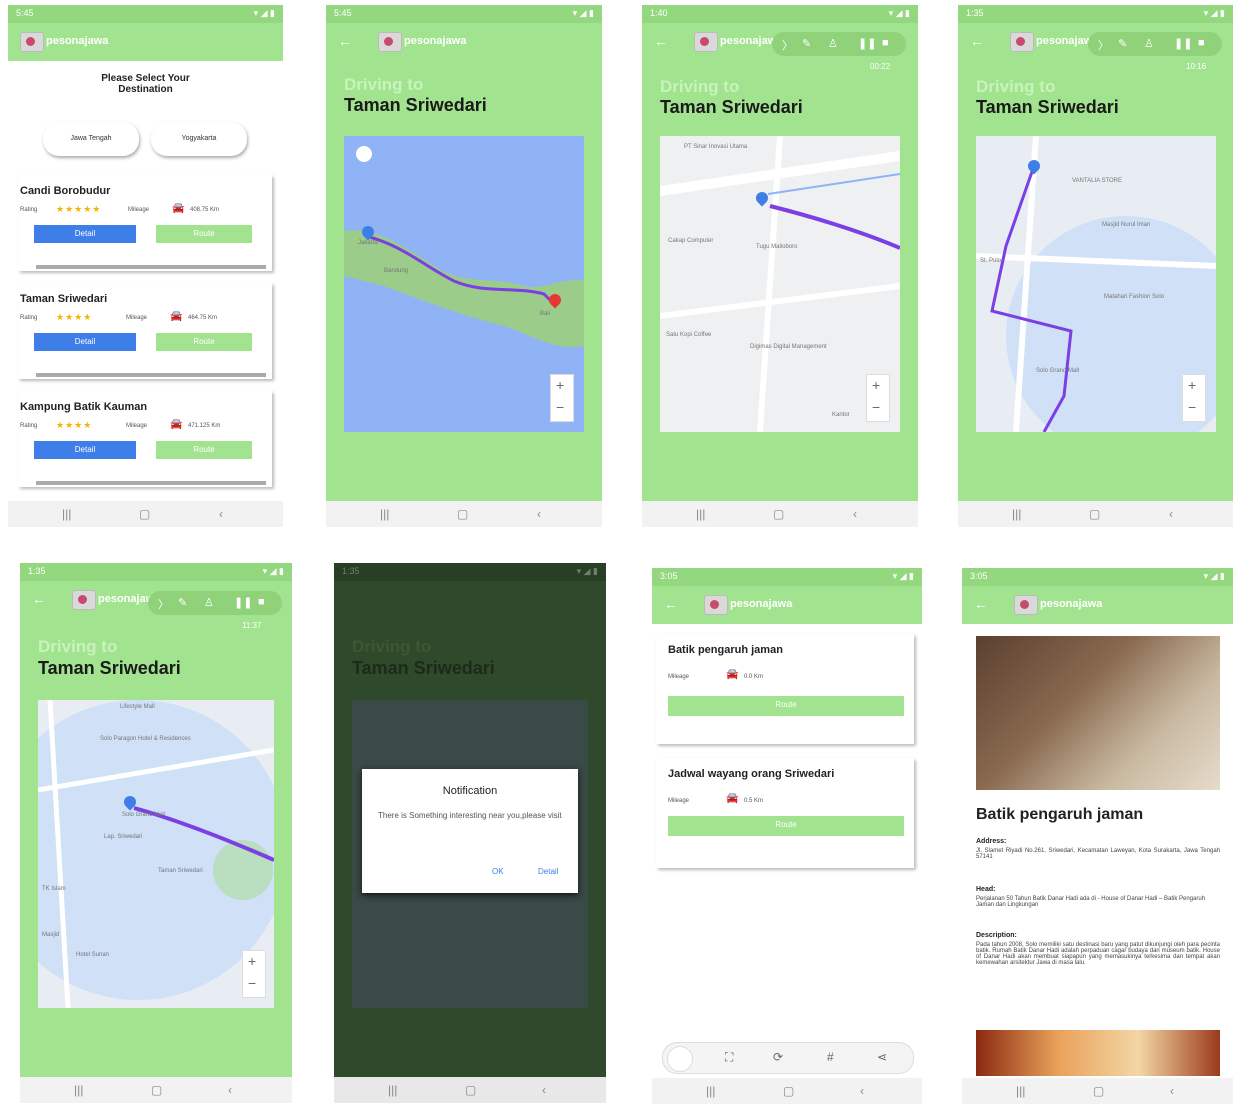 This screenshot has height=1109, width=1233. I want to click on capture-circle-icon, so click(680, 1059).